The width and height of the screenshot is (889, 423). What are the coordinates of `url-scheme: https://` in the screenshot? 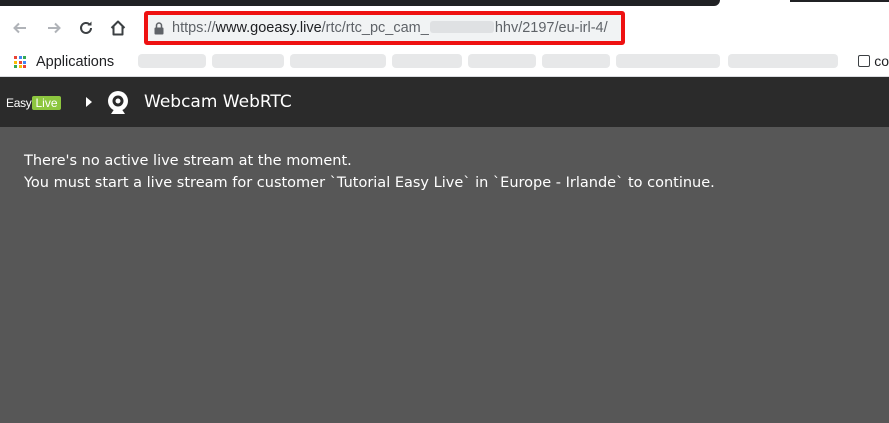 It's located at (194, 28).